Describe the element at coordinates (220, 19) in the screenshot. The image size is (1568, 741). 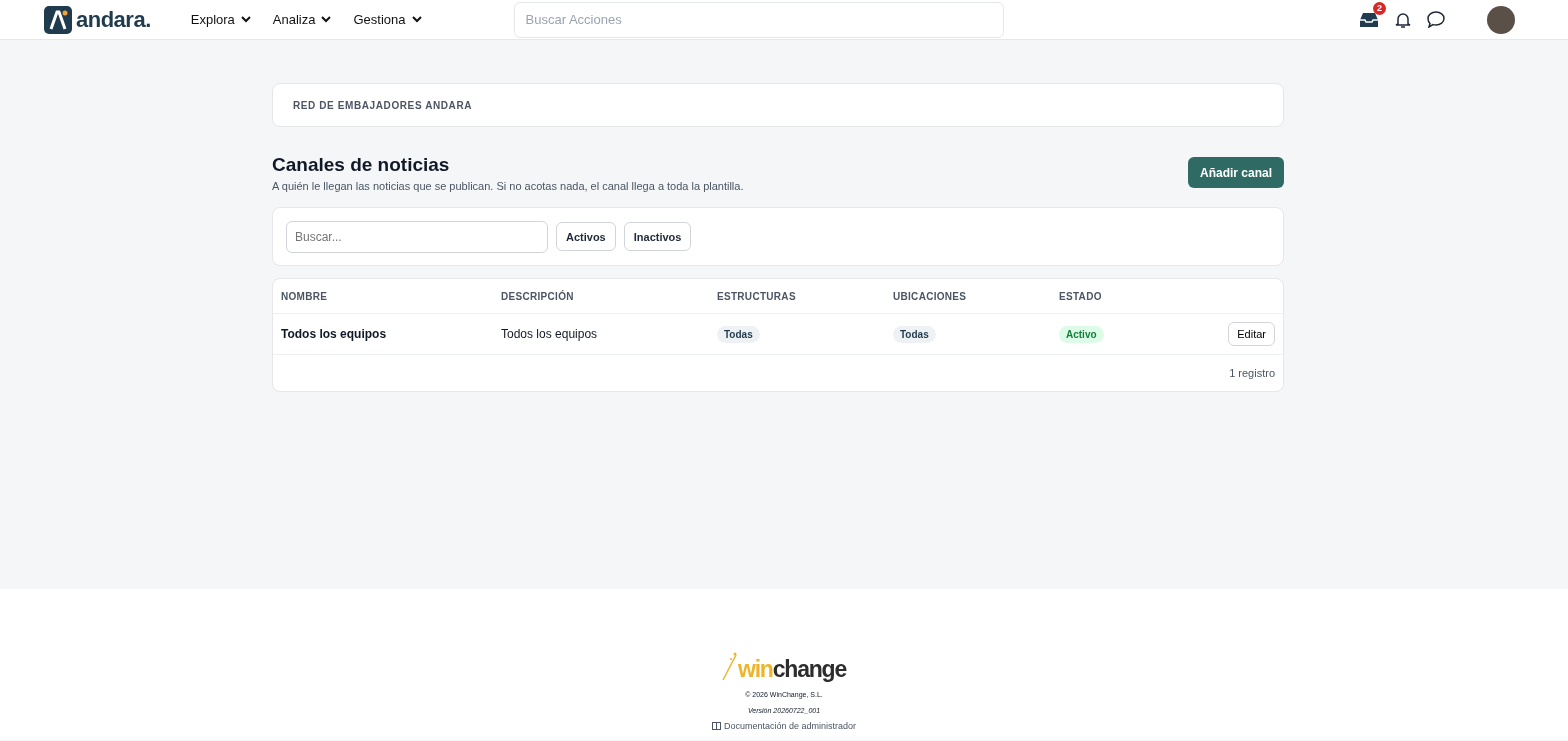
I see `nav-menu: Explora` at that location.